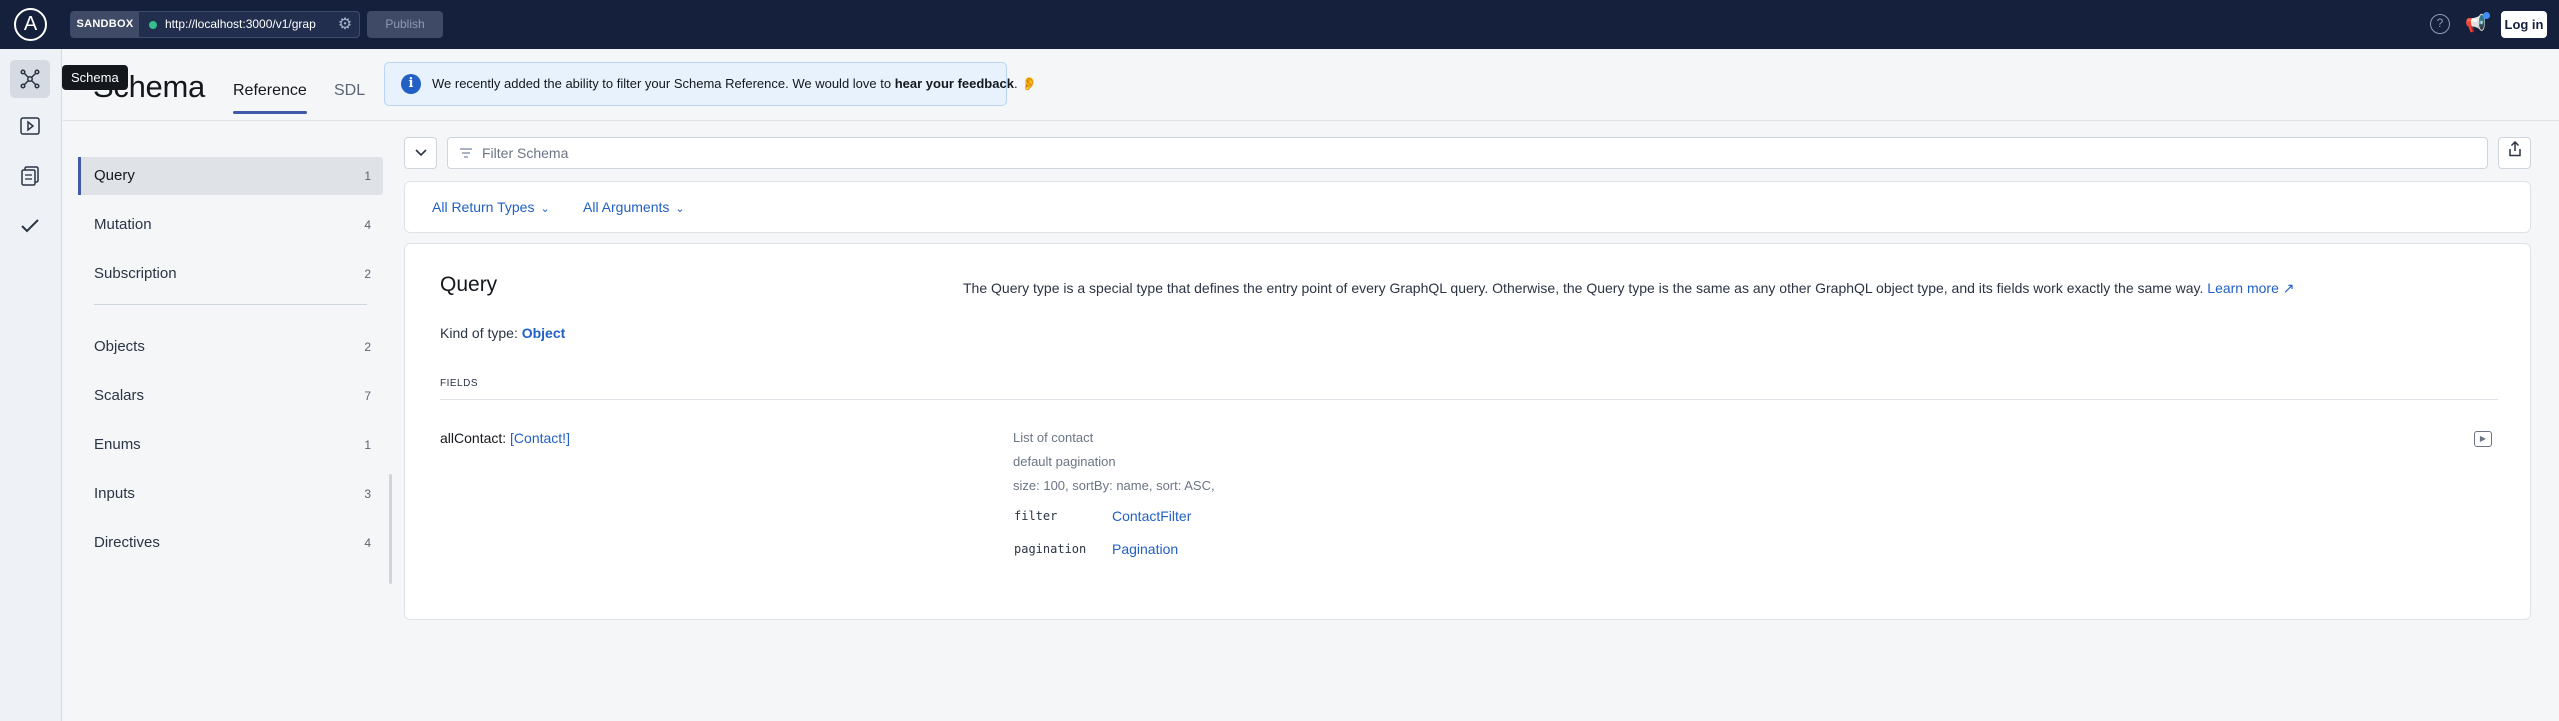 Image resolution: width=2559 pixels, height=721 pixels. Describe the element at coordinates (411, 84) in the screenshot. I see `info-icon: i` at that location.